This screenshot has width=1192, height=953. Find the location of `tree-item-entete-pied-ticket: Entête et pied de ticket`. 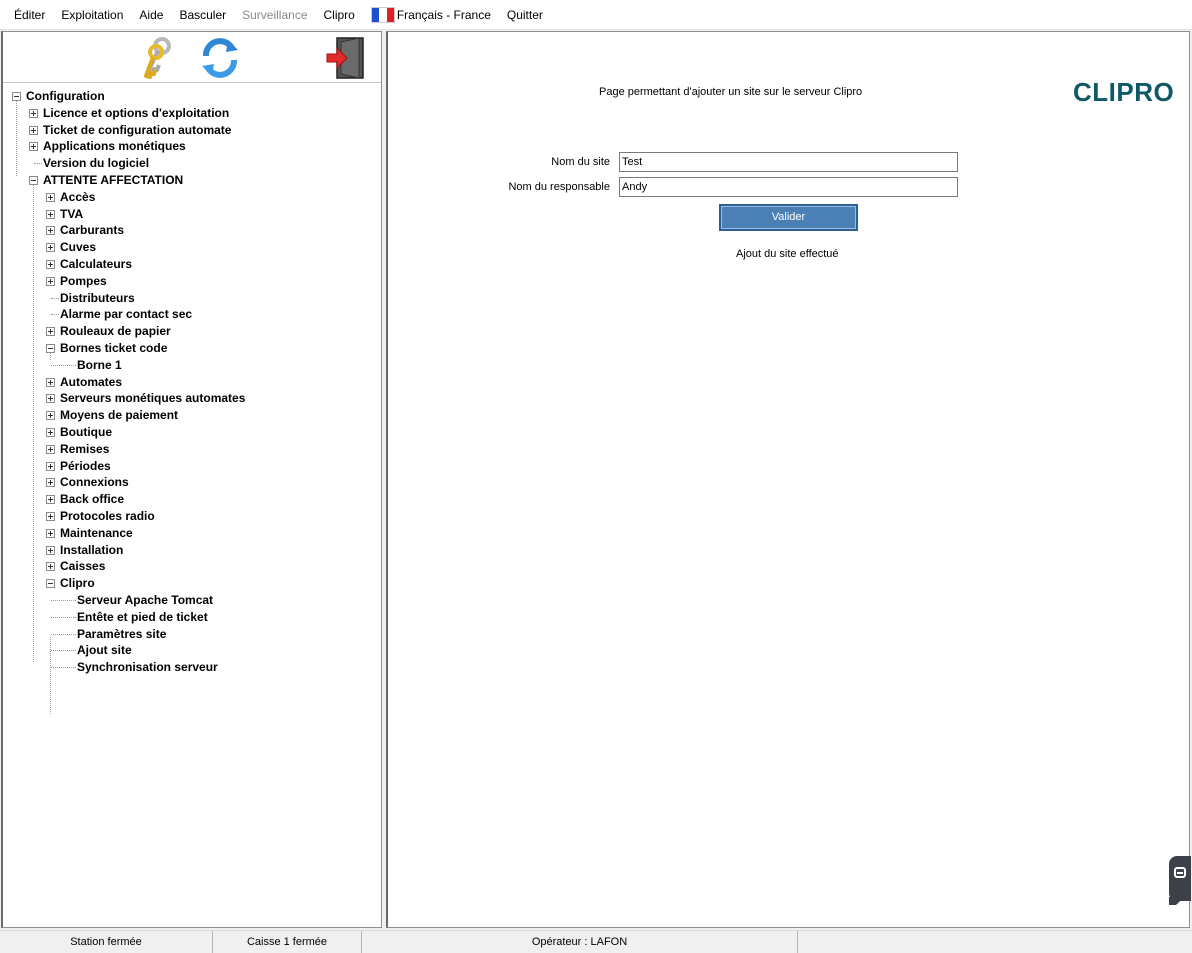

tree-item-entete-pied-ticket: Entête et pied de ticket is located at coordinates (192, 617).